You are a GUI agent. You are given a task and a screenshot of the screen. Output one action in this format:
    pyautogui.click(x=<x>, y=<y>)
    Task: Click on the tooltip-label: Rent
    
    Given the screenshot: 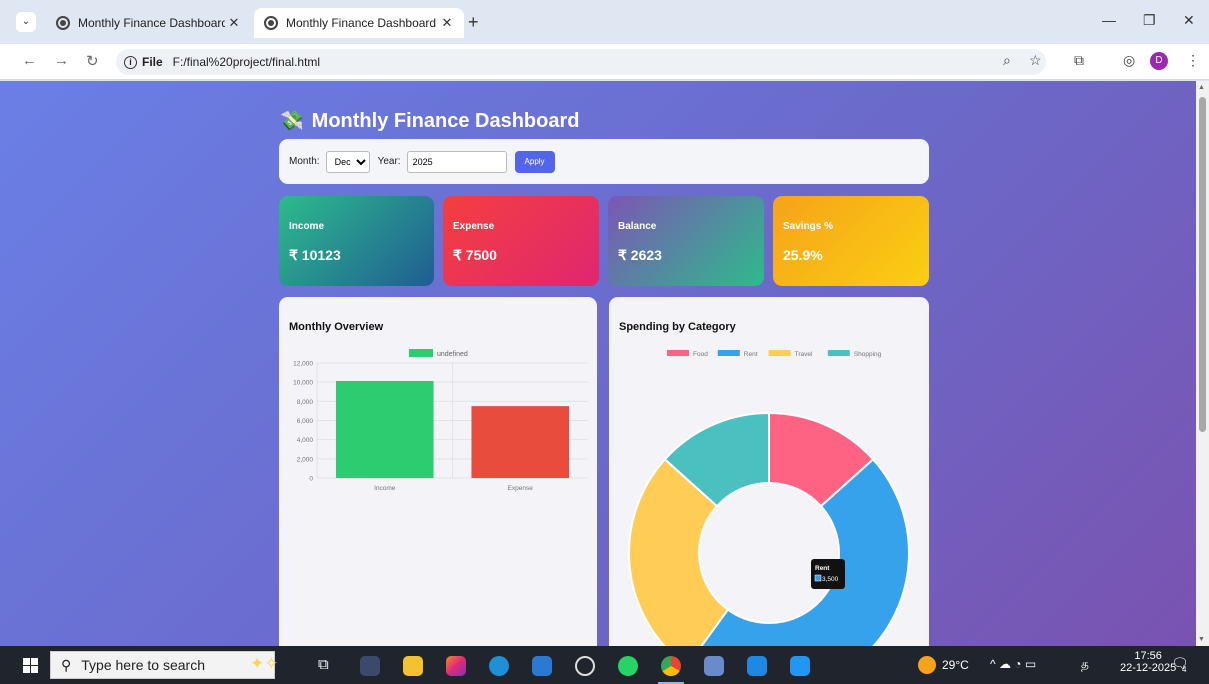 What is the action you would take?
    pyautogui.click(x=822, y=568)
    